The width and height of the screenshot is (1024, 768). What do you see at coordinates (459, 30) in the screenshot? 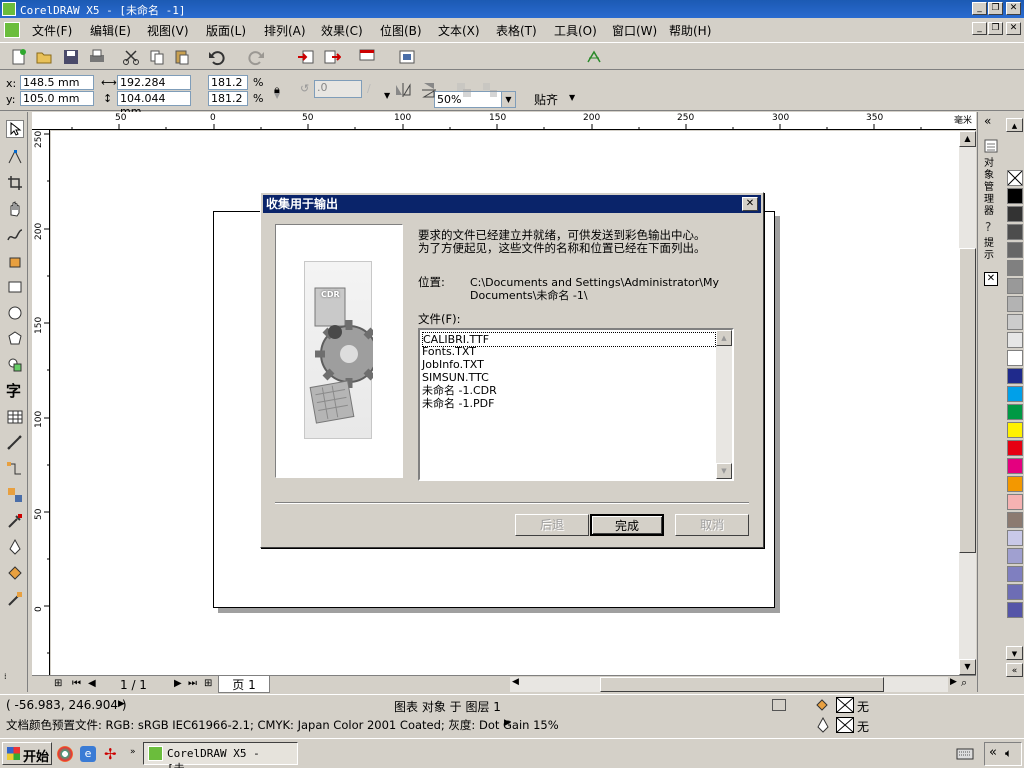
I see `menu-text: 文本(X)` at bounding box center [459, 30].